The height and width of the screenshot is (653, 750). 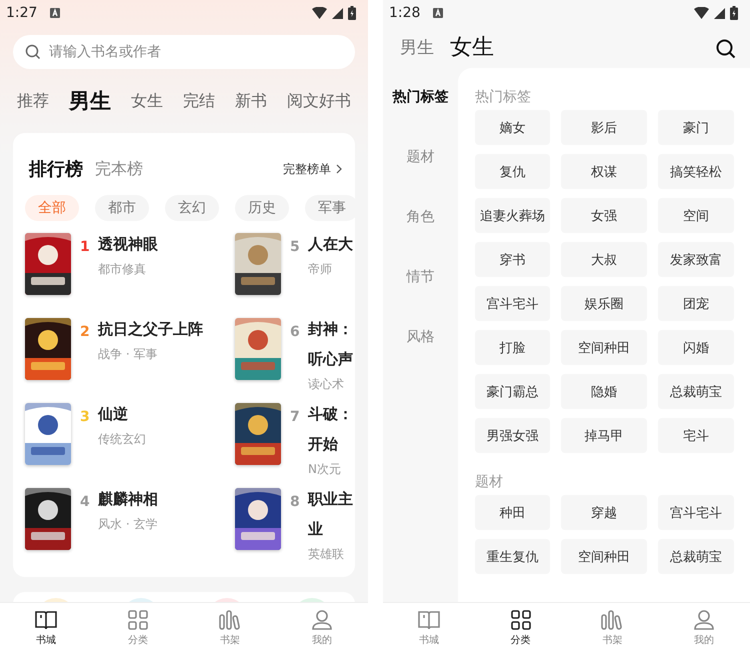 I want to click on book-genre: 风水 · 玄学, so click(x=128, y=524).